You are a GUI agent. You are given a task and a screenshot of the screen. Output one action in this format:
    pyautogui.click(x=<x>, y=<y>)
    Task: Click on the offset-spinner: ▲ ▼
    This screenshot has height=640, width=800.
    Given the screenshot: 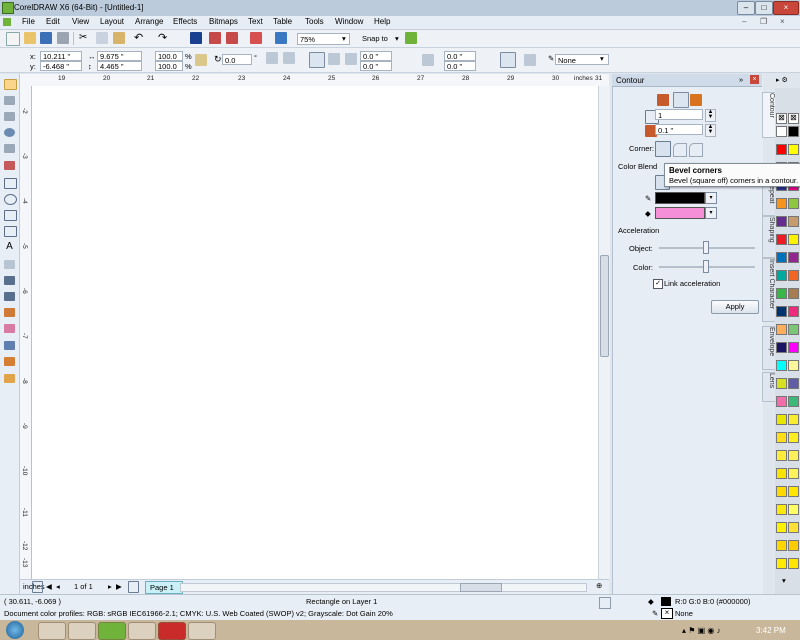 What is the action you would take?
    pyautogui.click(x=710, y=130)
    